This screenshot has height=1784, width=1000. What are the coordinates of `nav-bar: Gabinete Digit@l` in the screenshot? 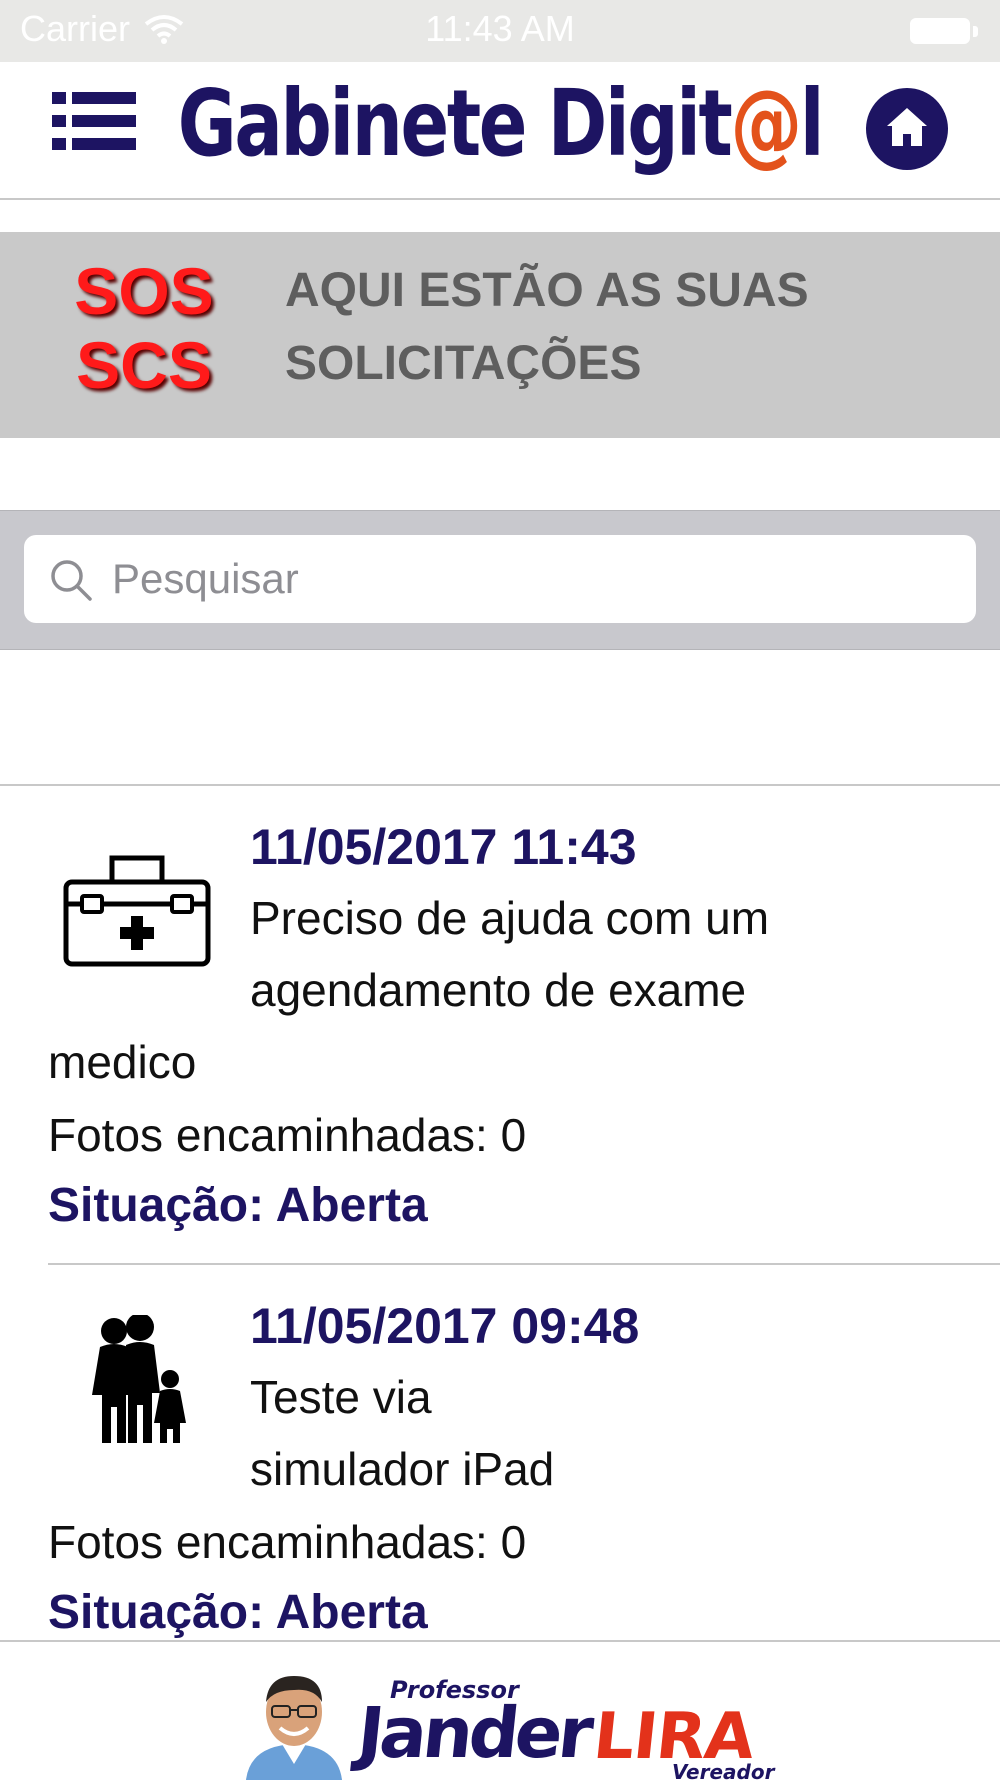 It's located at (500, 131).